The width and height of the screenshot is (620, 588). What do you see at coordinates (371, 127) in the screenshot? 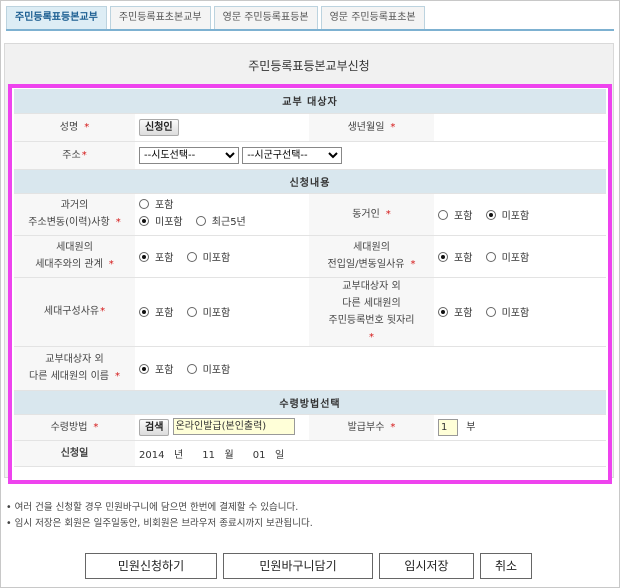
I see `birth-label: 생년월일 *` at bounding box center [371, 127].